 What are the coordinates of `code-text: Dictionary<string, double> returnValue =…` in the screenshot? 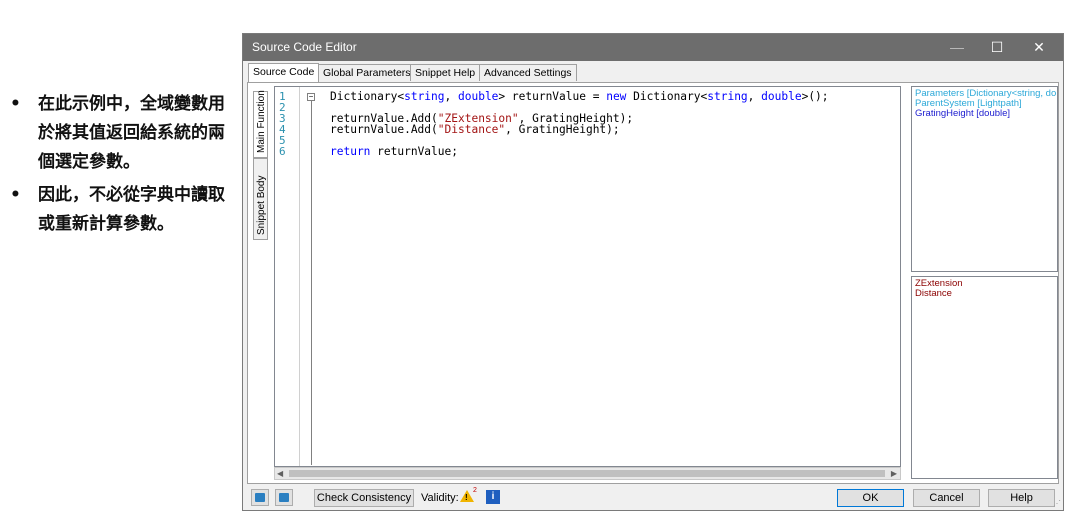 It's located at (579, 124).